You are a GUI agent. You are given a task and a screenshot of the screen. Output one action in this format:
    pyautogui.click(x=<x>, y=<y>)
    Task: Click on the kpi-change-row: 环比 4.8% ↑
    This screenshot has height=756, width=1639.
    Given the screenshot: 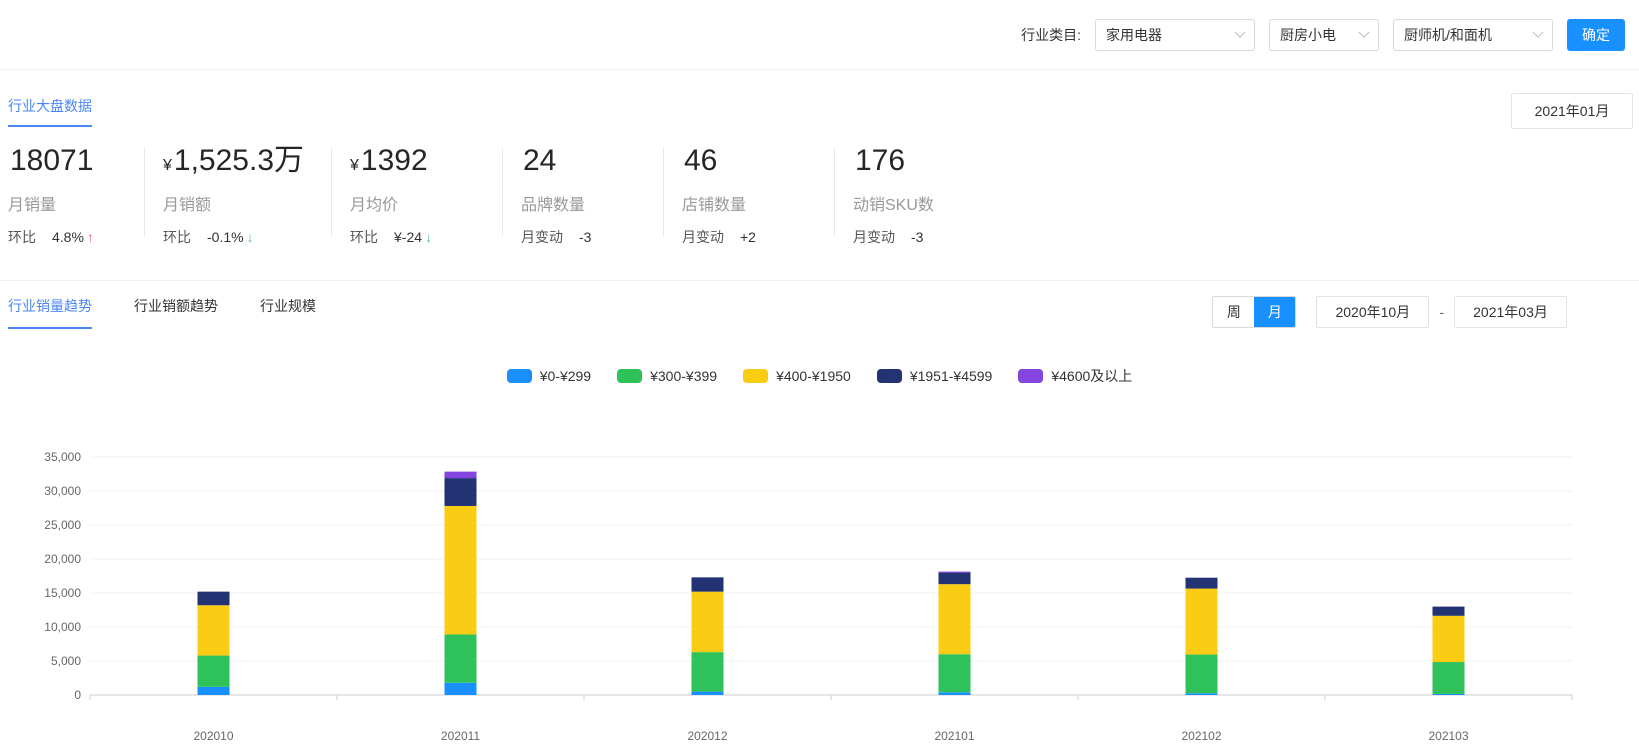 What is the action you would take?
    pyautogui.click(x=51, y=237)
    